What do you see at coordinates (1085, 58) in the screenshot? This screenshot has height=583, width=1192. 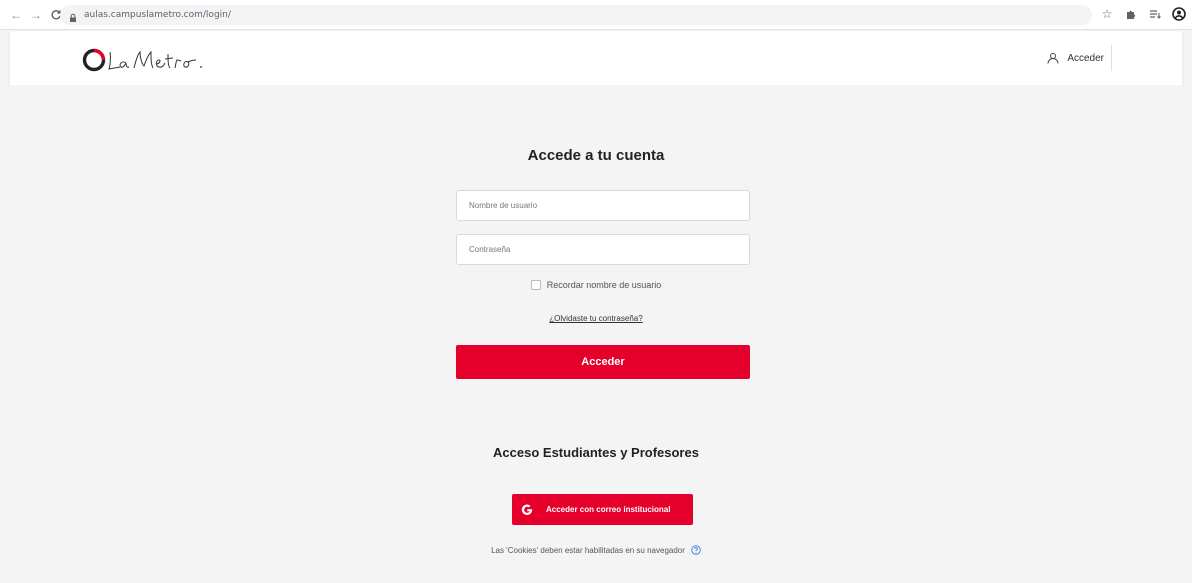 I see `header-login-label: Acceder` at bounding box center [1085, 58].